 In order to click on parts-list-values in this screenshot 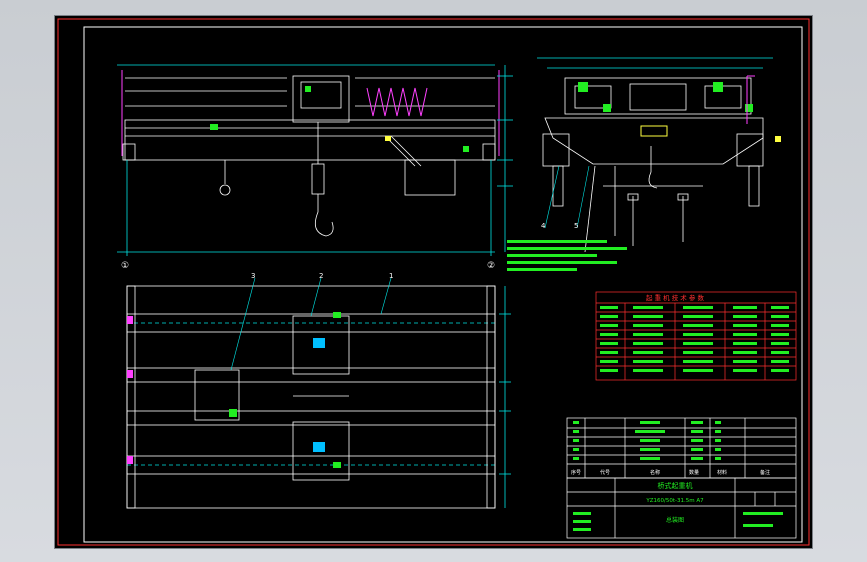, I will do `click(647, 440)`.